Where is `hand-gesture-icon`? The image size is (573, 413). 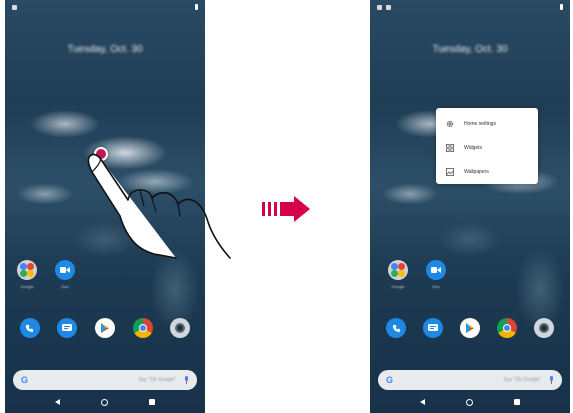
hand-gesture-icon is located at coordinates (159, 206).